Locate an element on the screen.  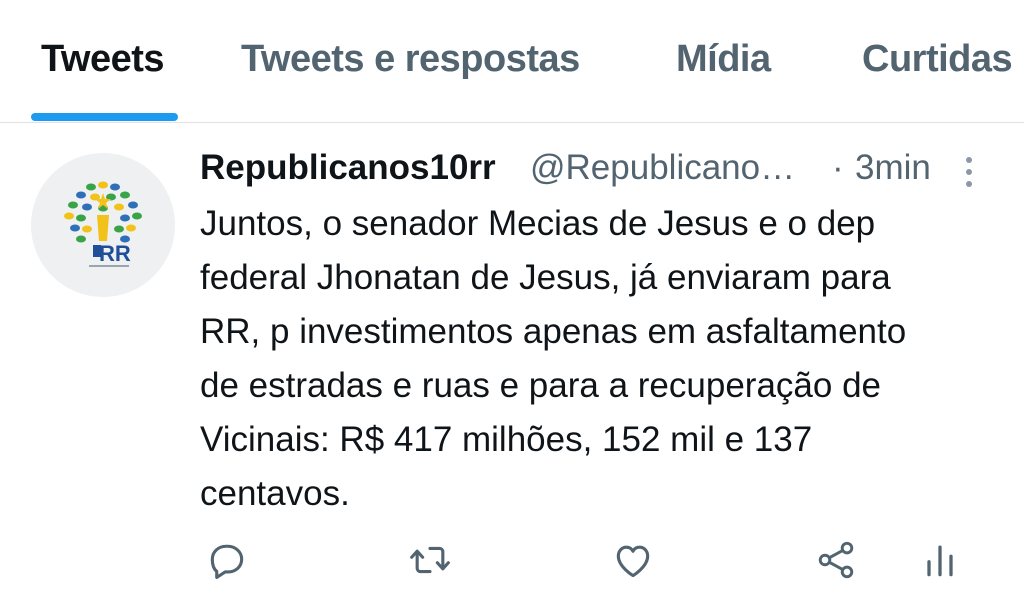
more-options-icon is located at coordinates (969, 172).